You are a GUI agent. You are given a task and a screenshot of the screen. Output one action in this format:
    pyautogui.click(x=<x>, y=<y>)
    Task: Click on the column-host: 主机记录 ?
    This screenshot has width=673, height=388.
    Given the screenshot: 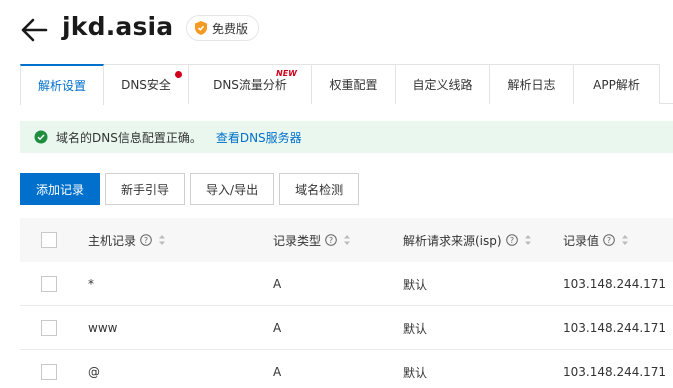 What is the action you would take?
    pyautogui.click(x=127, y=240)
    